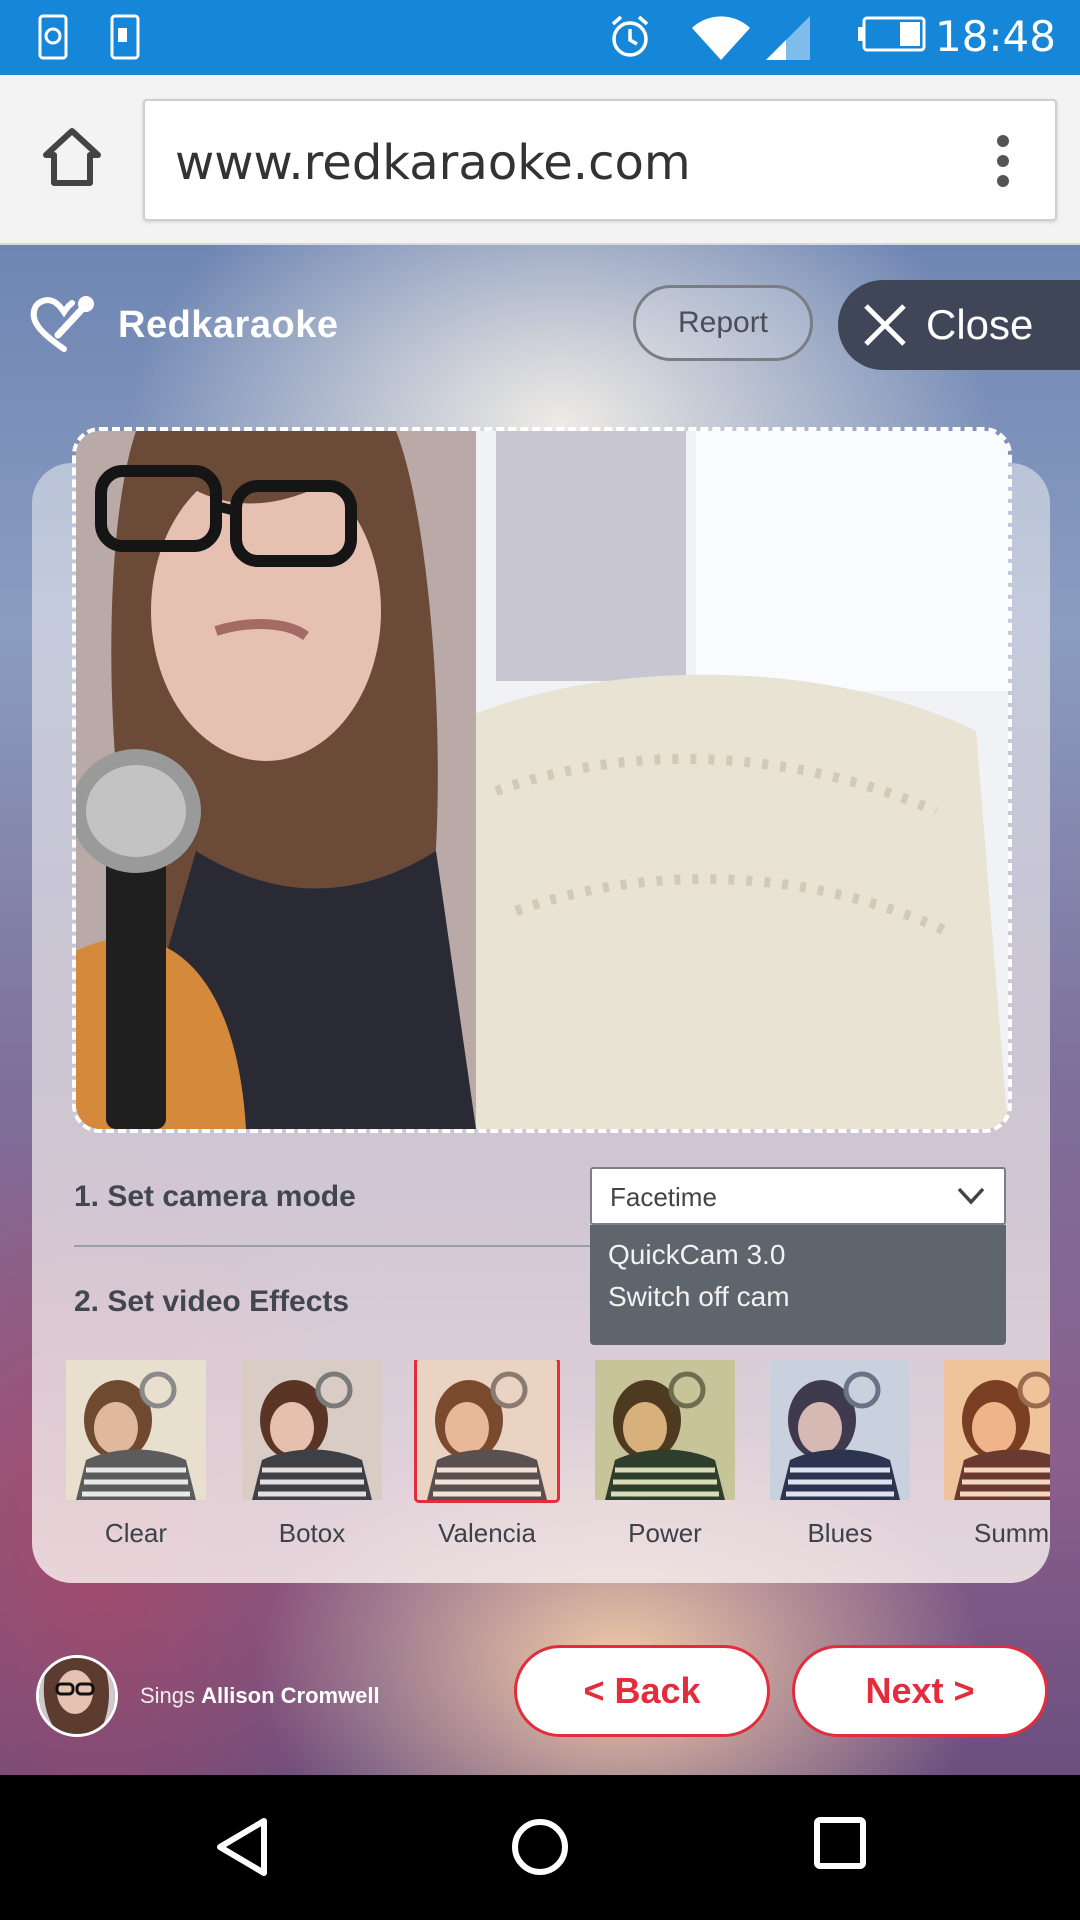 The image size is (1080, 1920). Describe the element at coordinates (136, 1533) in the screenshot. I see `effect-label: Clear` at that location.